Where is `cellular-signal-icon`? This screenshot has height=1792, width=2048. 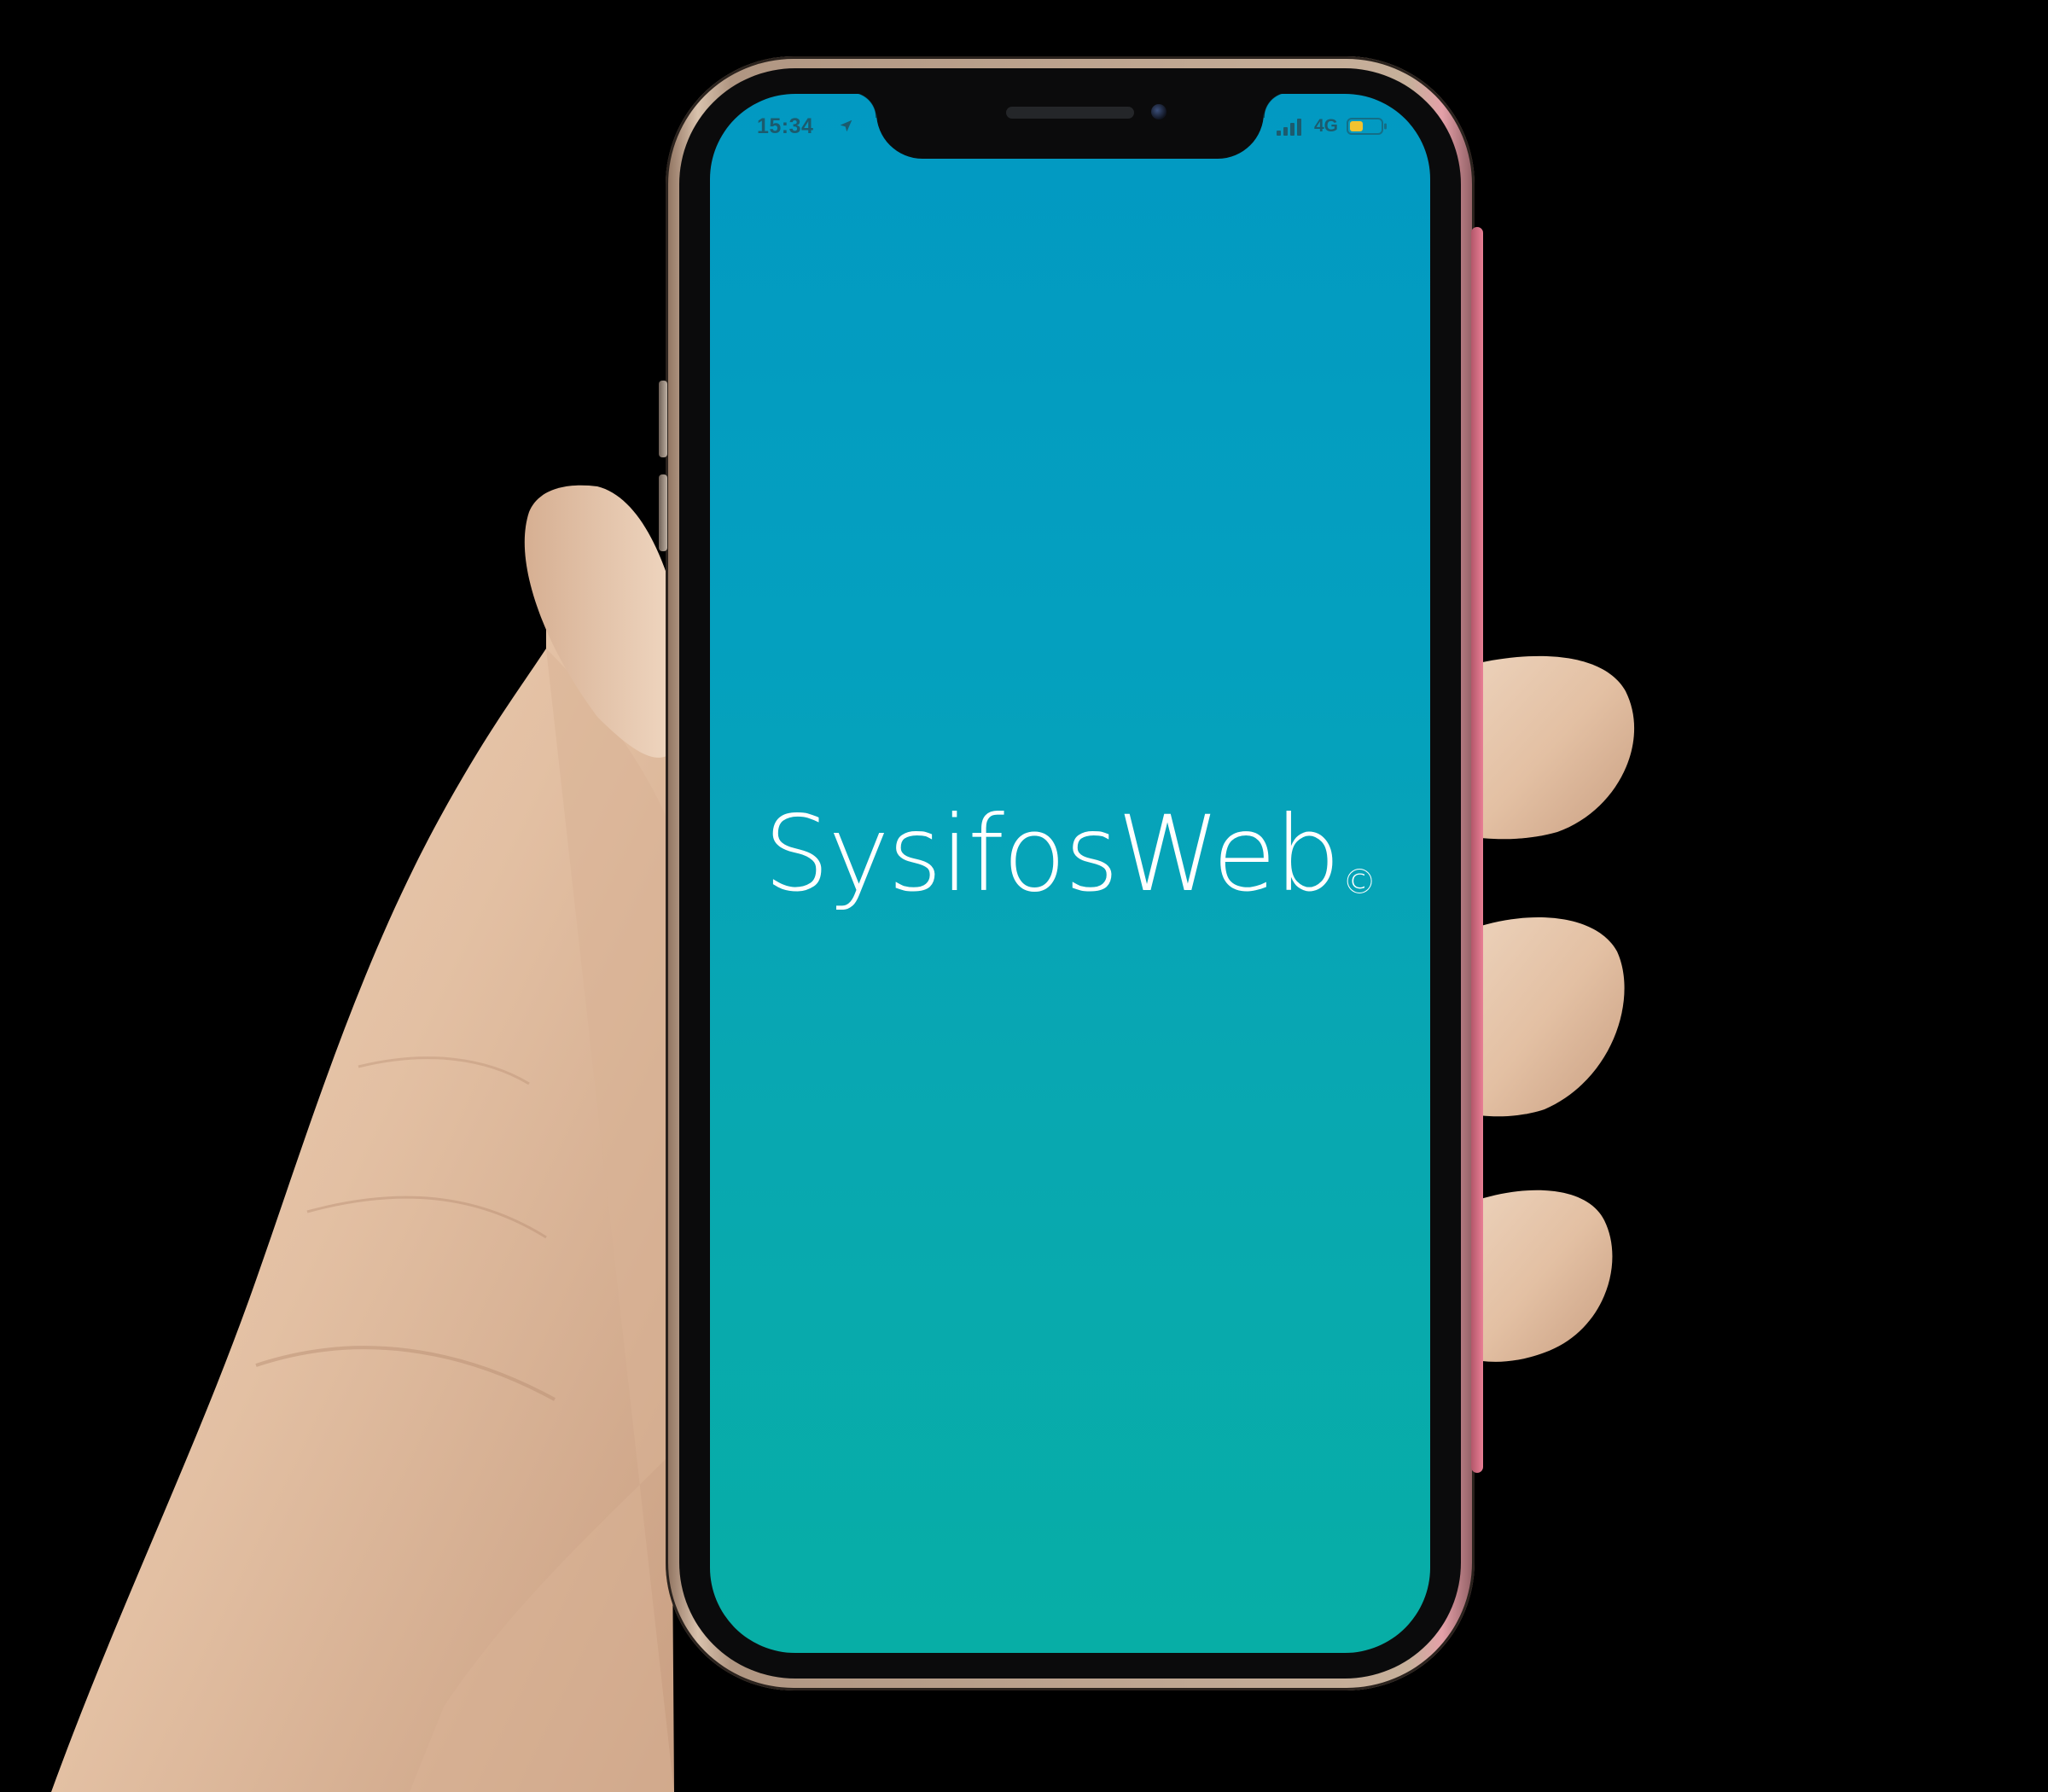
cellular-signal-icon is located at coordinates (1289, 128).